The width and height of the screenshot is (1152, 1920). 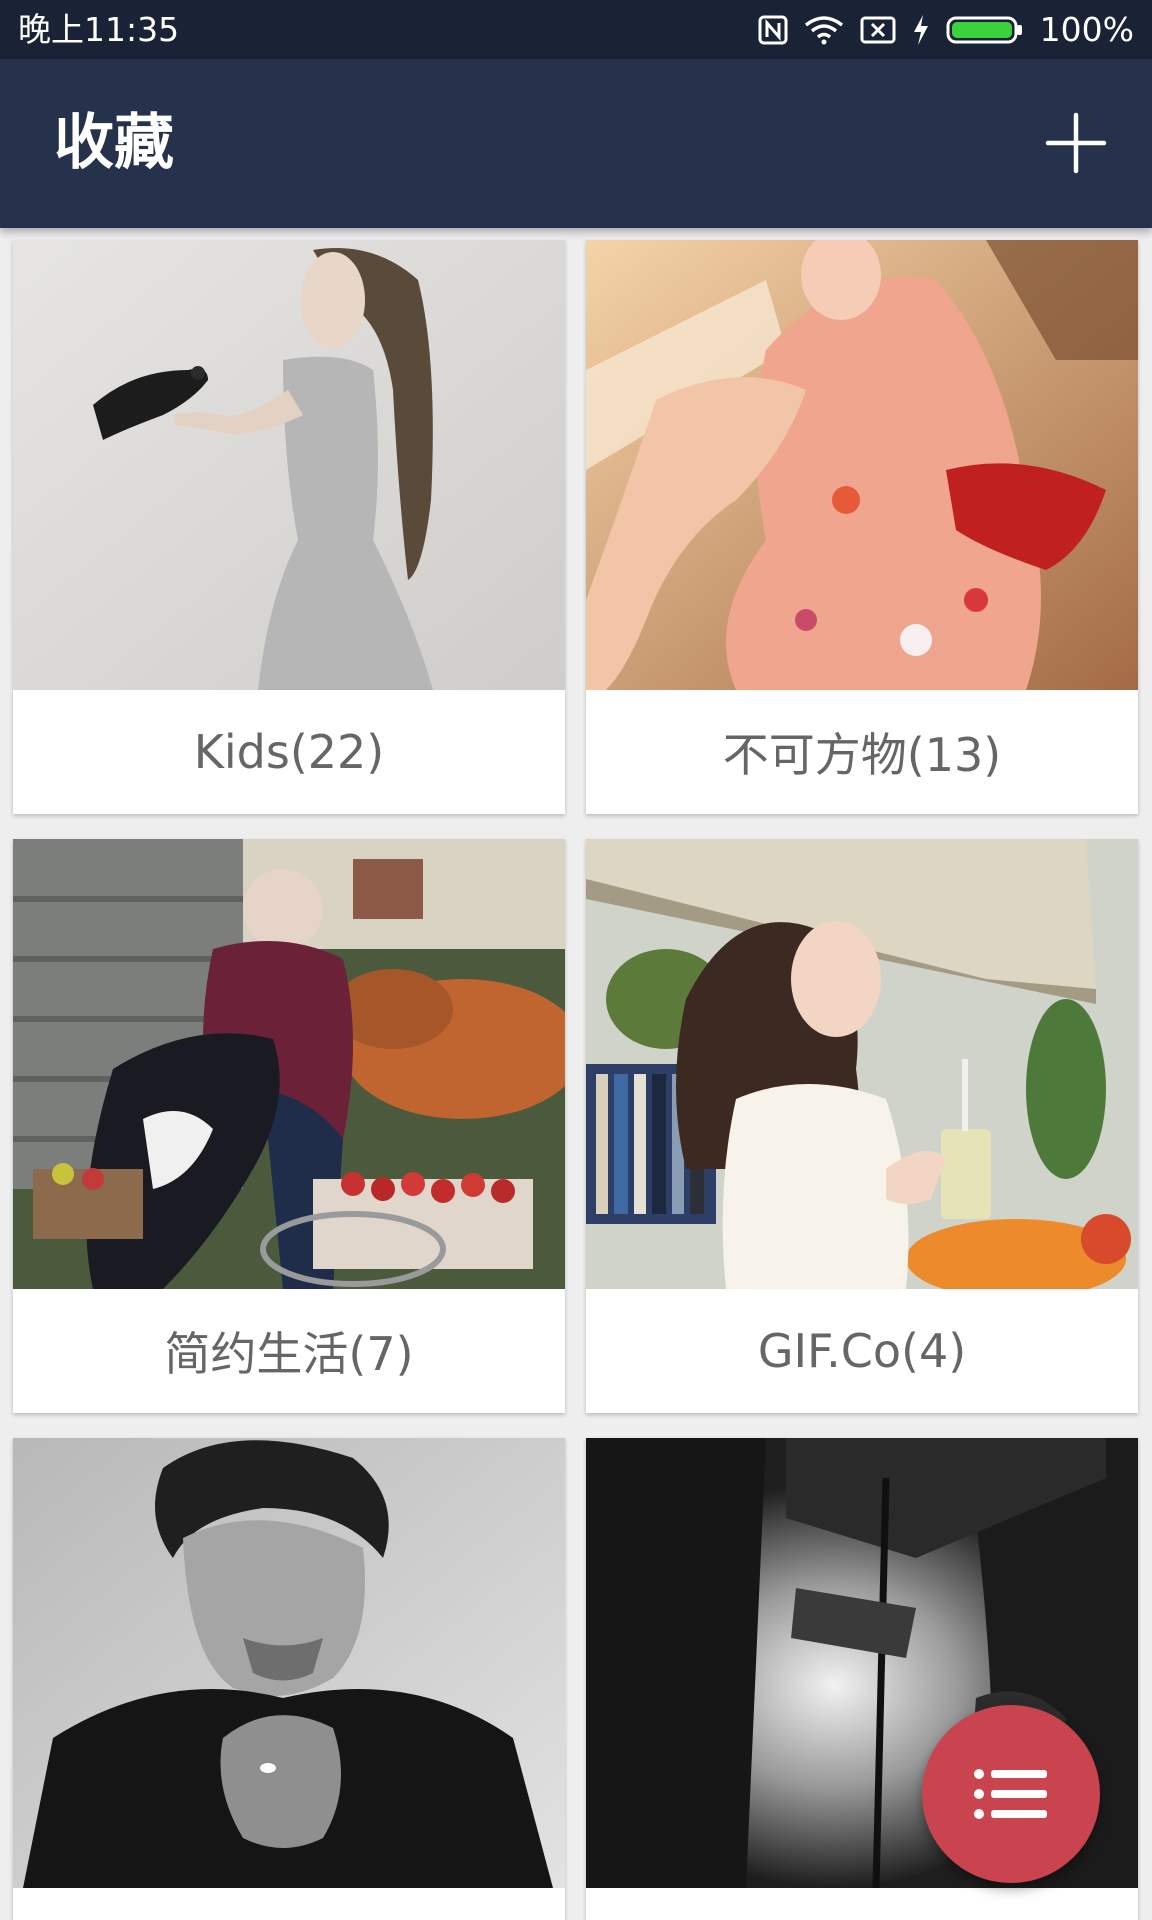 What do you see at coordinates (114, 143) in the screenshot?
I see `page-title: 收藏` at bounding box center [114, 143].